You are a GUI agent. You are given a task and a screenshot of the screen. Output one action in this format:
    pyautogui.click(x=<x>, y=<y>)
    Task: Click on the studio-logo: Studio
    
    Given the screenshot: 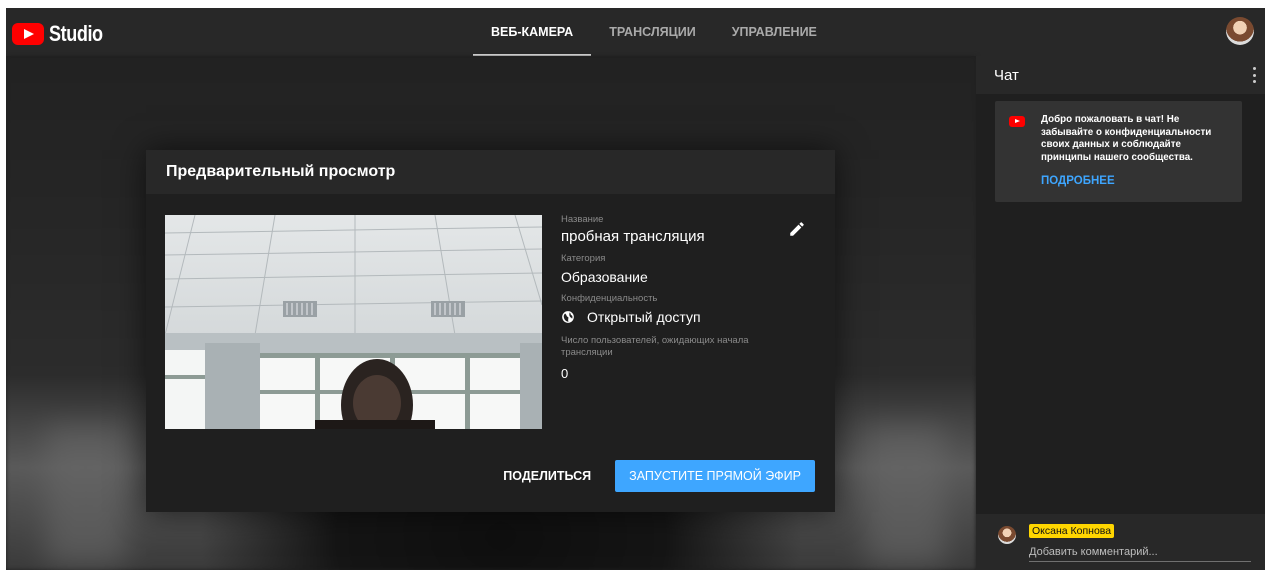 What is the action you would take?
    pyautogui.click(x=63, y=34)
    